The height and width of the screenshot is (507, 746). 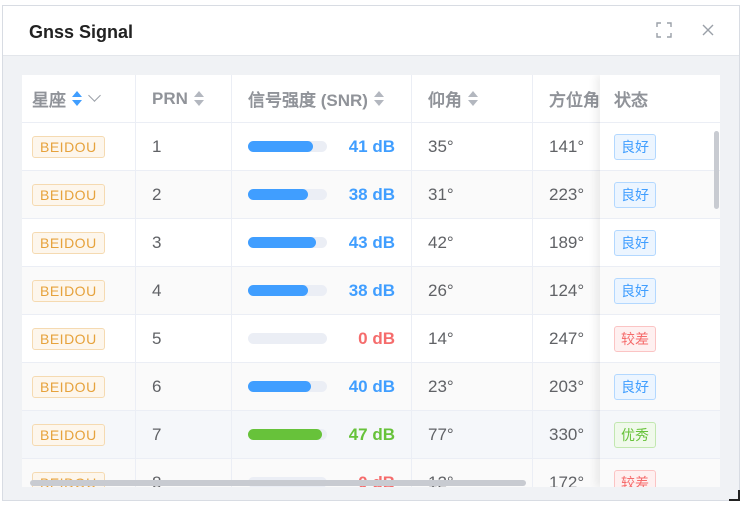 What do you see at coordinates (472, 434) in the screenshot?
I see `elevation-cell: 77°` at bounding box center [472, 434].